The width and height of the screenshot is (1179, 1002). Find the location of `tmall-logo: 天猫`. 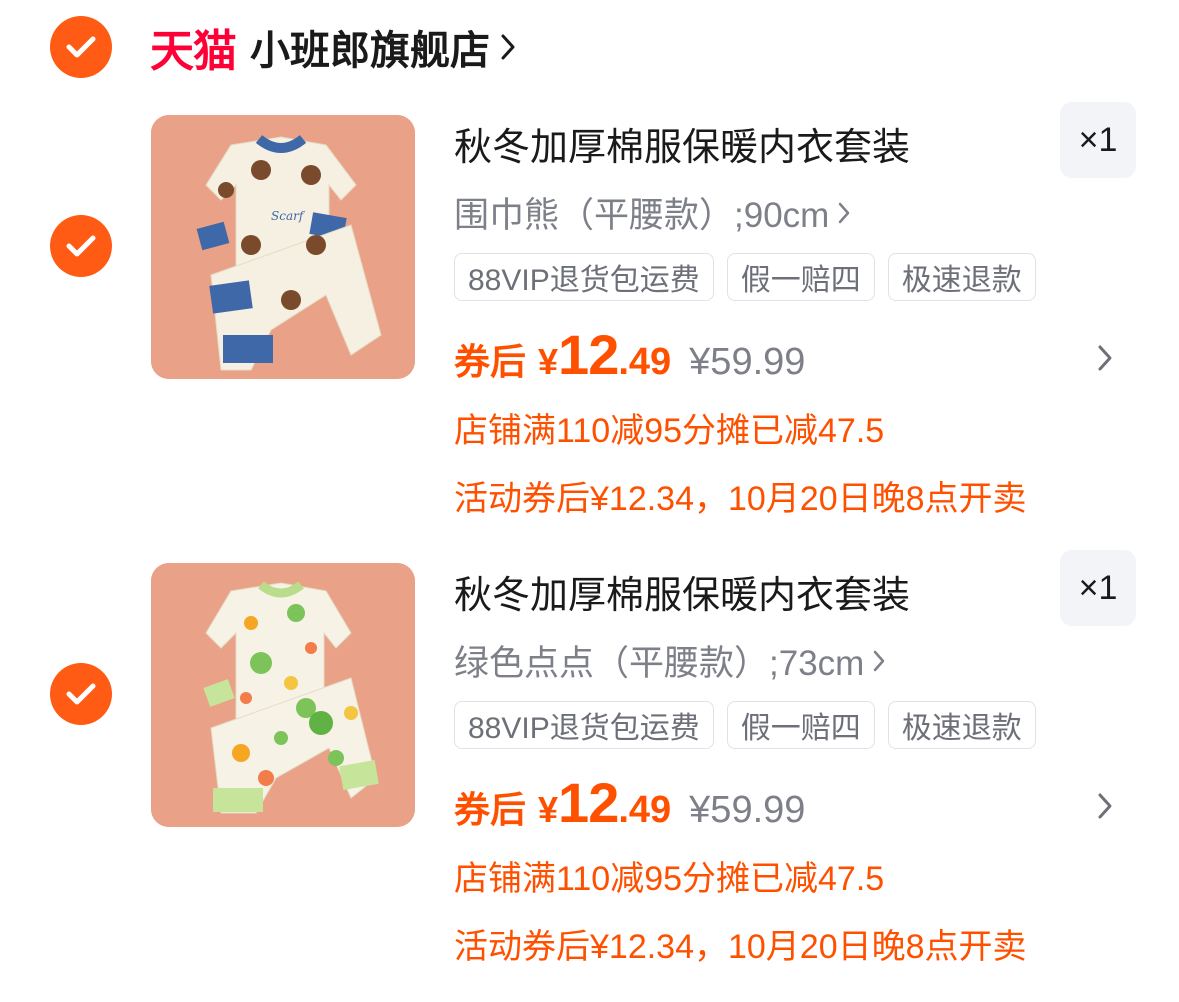

tmall-logo: 天猫 is located at coordinates (193, 51).